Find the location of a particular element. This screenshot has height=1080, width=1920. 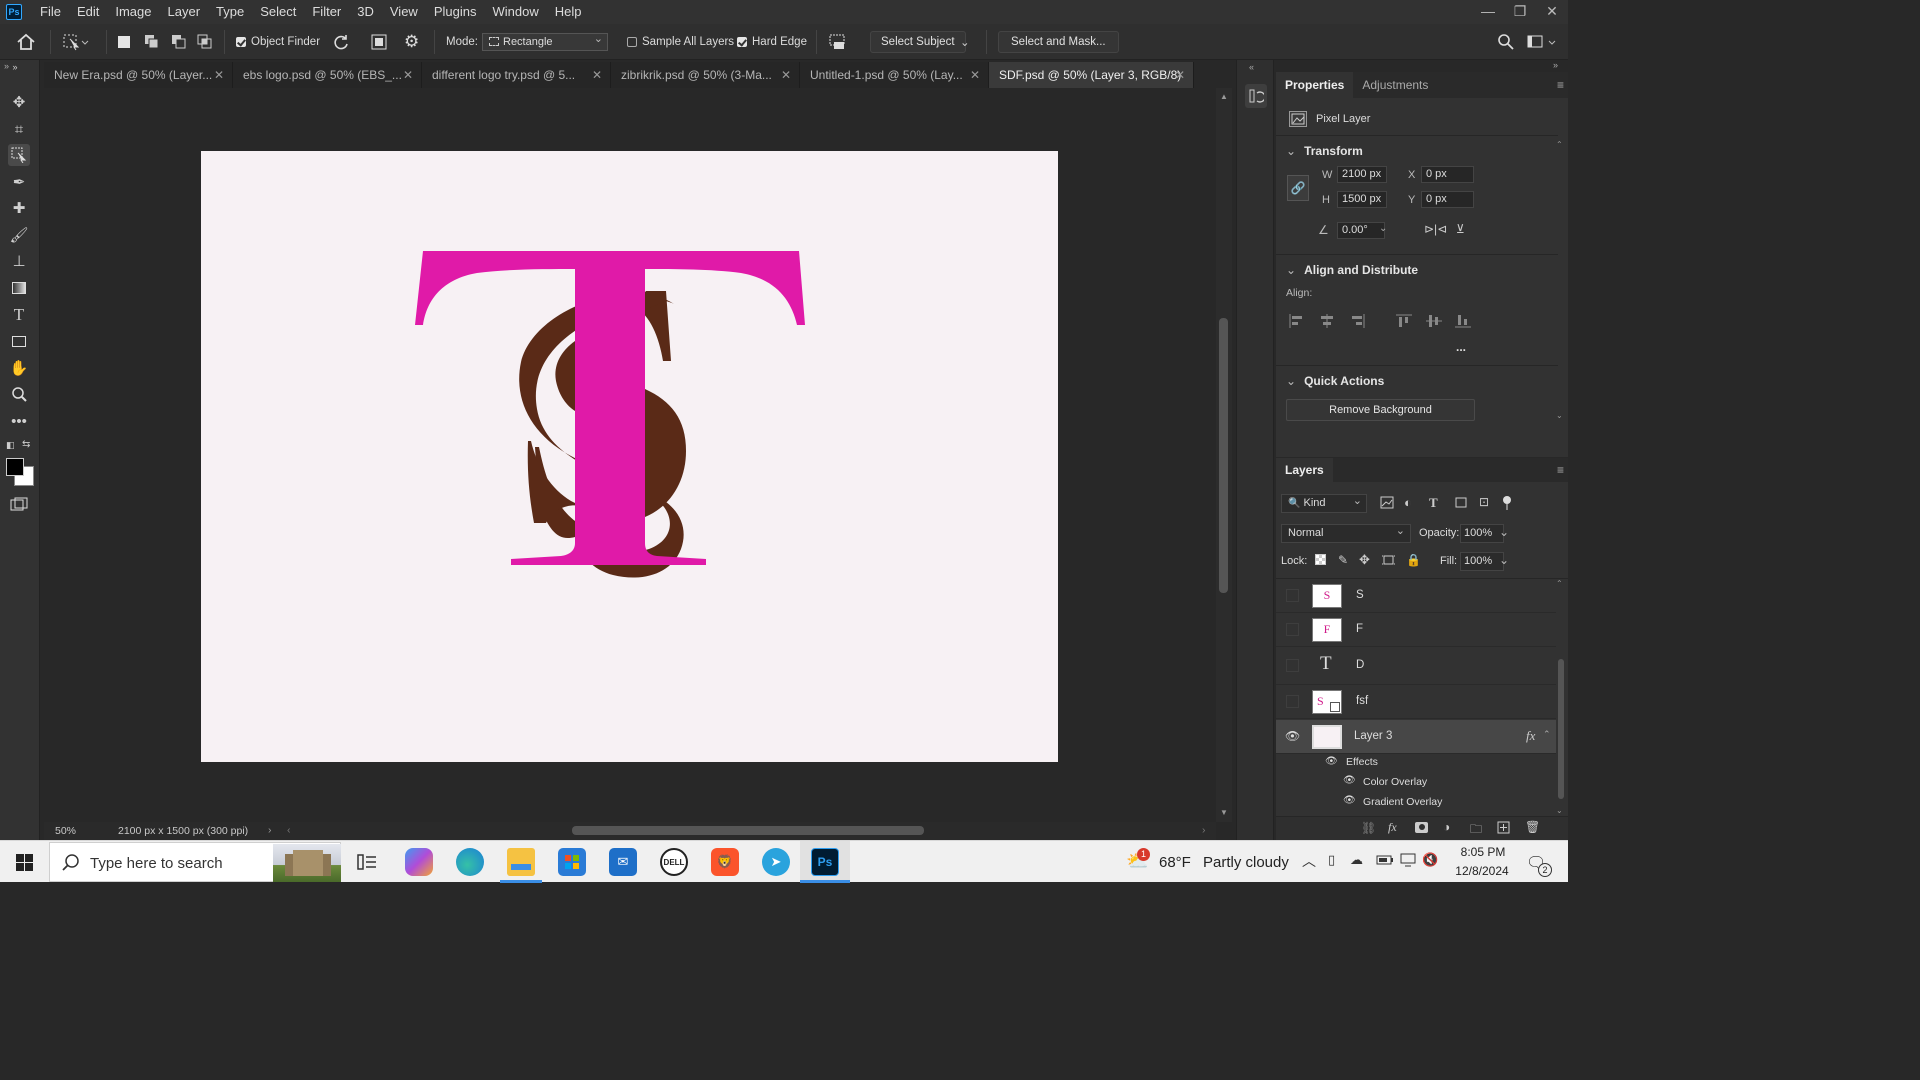

menu-window: Window is located at coordinates (515, 12).